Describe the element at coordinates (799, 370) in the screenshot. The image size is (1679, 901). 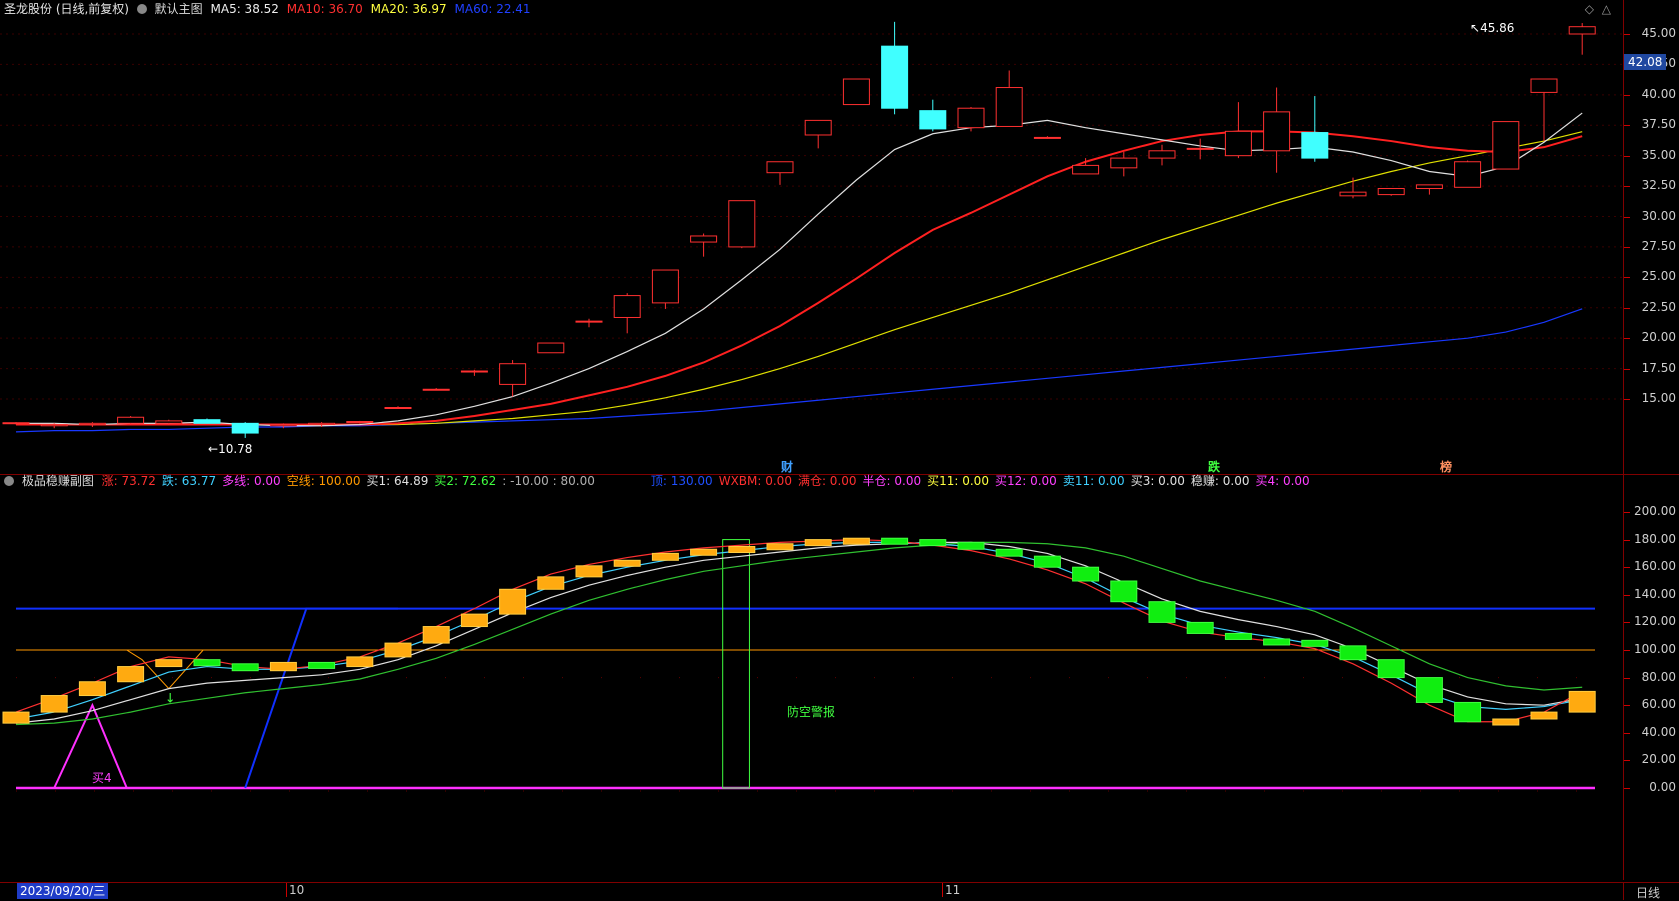
I see `ma60-line` at that location.